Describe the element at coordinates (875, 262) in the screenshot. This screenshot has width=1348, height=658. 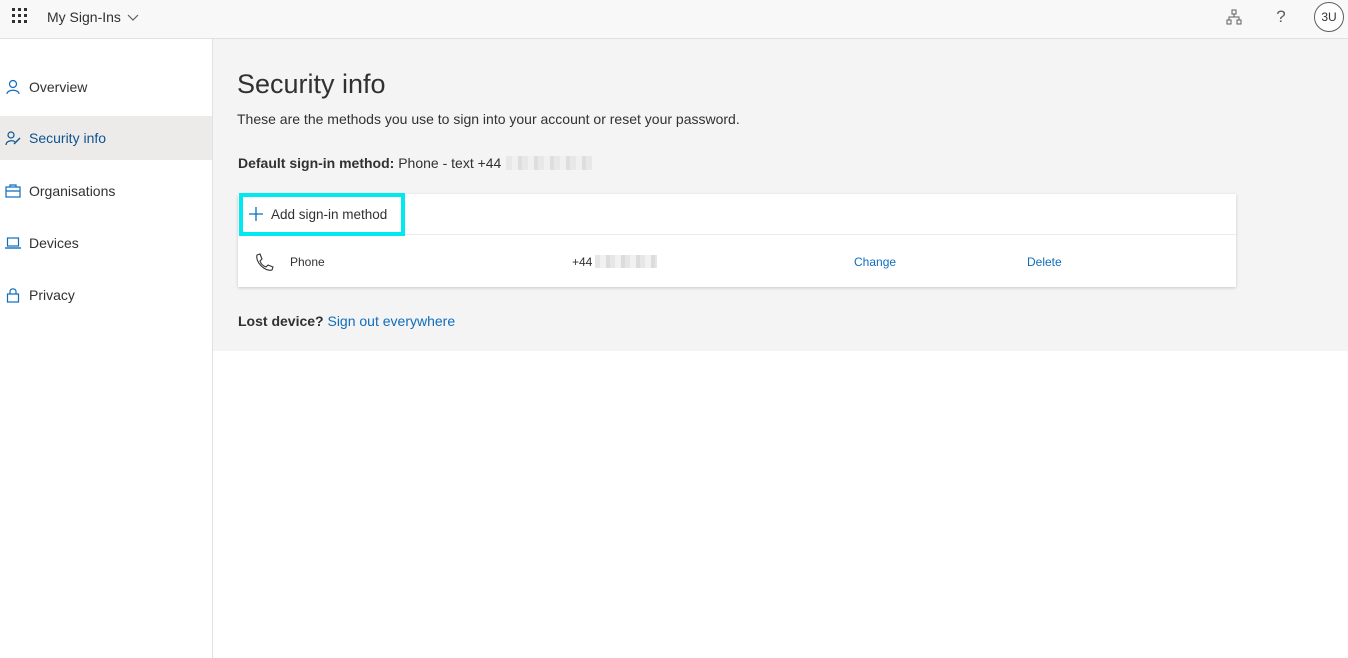
I see `change-method-link: Change` at that location.